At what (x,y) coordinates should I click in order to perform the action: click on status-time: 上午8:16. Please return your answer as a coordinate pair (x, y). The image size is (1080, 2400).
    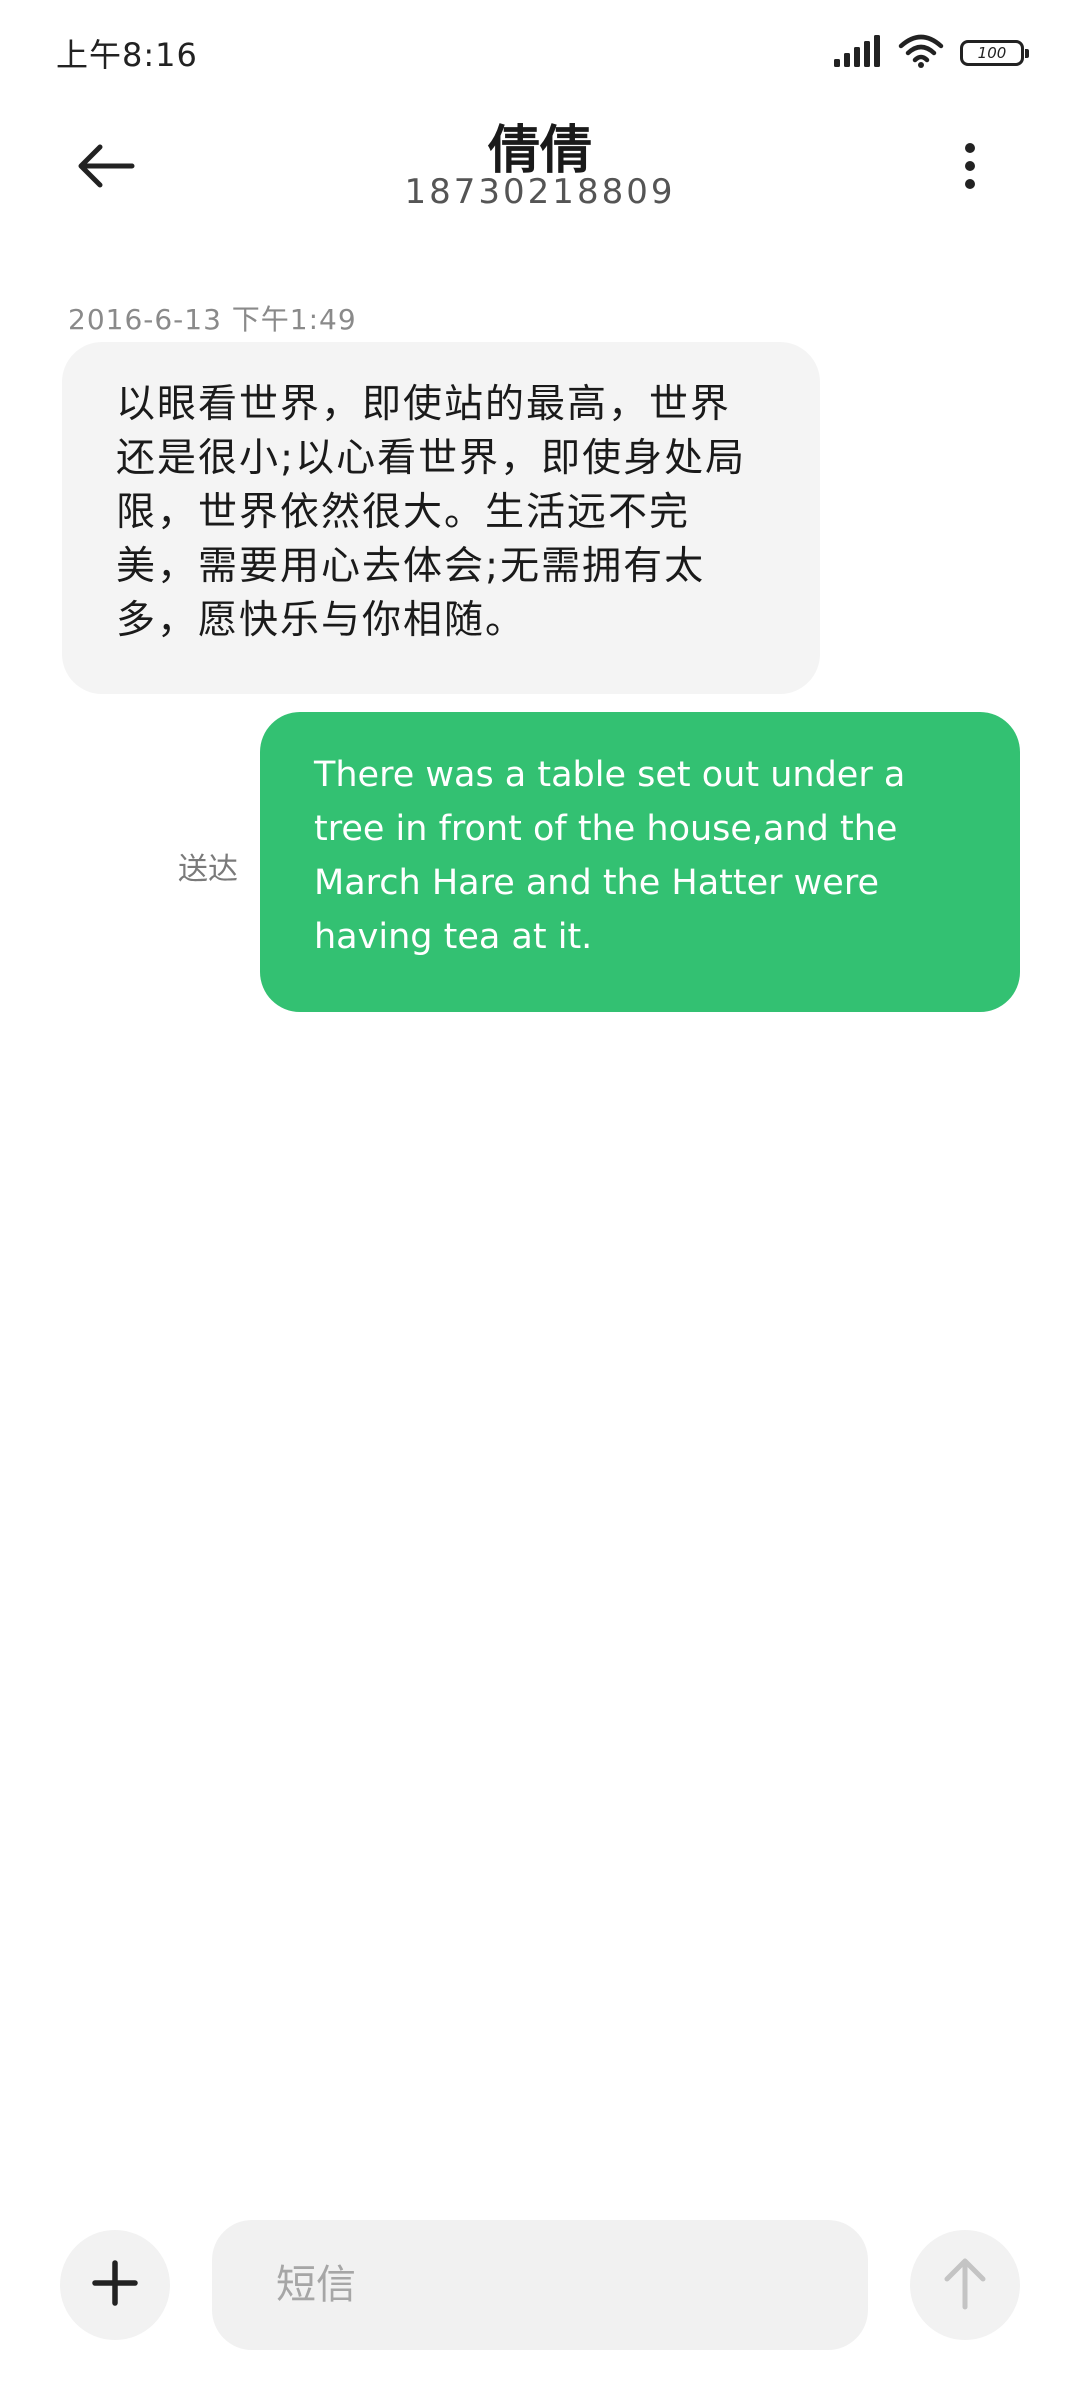
    Looking at the image, I should click on (127, 55).